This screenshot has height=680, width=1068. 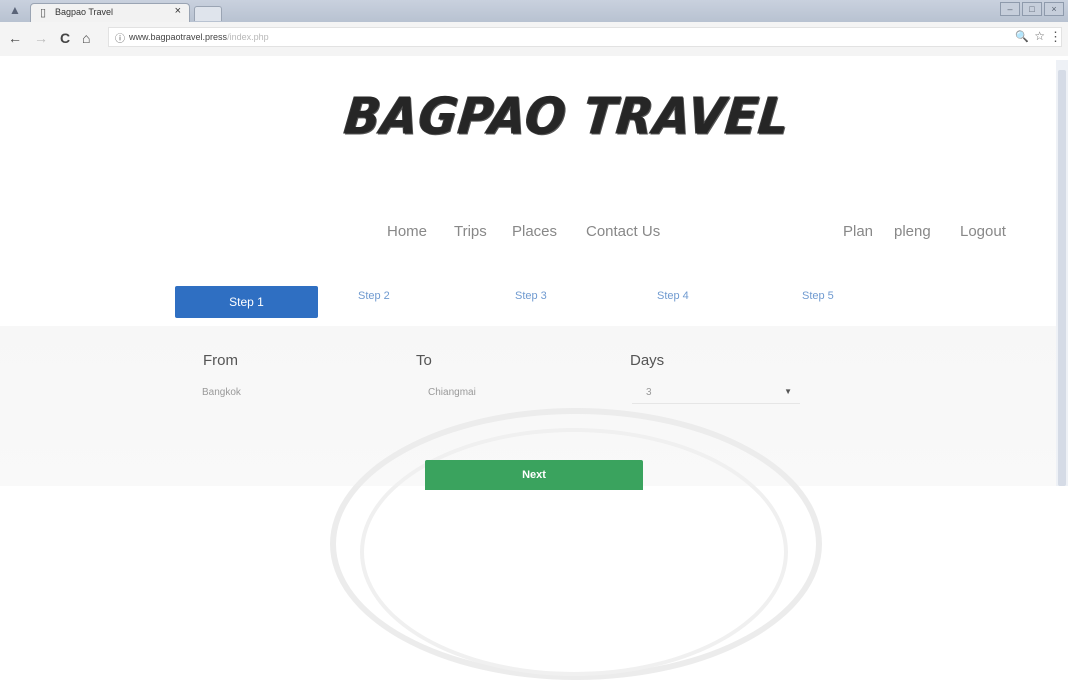 I want to click on reload-icon: C, so click(x=65, y=38).